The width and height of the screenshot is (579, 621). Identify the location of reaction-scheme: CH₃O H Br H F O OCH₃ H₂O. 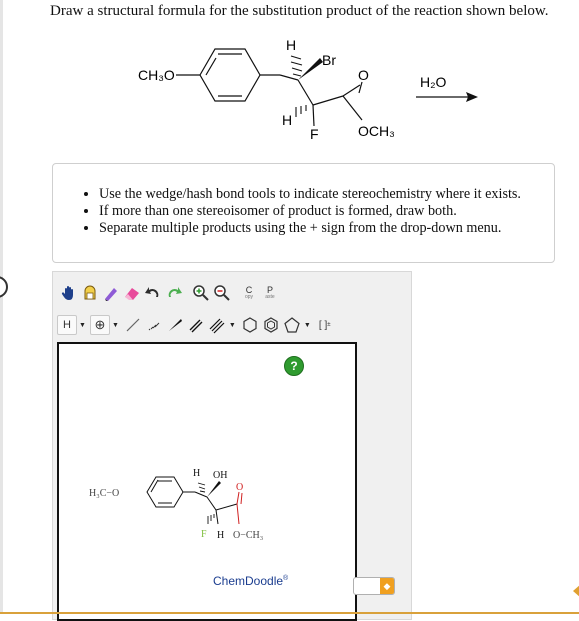
(308, 89).